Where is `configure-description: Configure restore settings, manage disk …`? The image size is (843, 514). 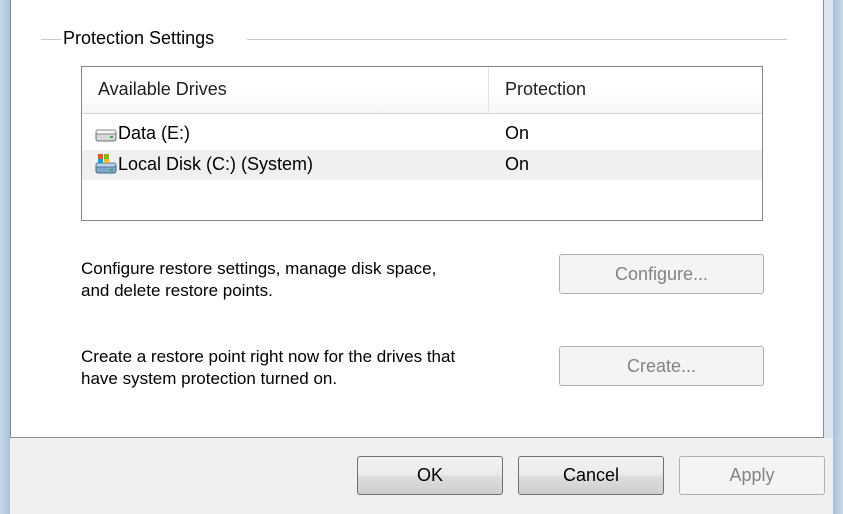 configure-description: Configure restore settings, manage disk … is located at coordinates (316, 280).